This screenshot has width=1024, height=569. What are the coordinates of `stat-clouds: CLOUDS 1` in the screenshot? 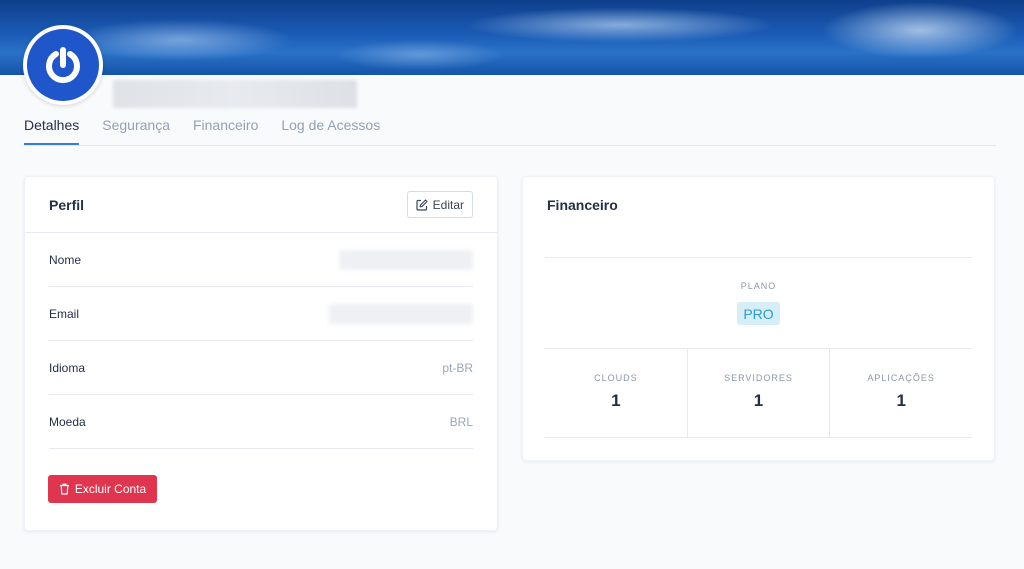 It's located at (616, 393).